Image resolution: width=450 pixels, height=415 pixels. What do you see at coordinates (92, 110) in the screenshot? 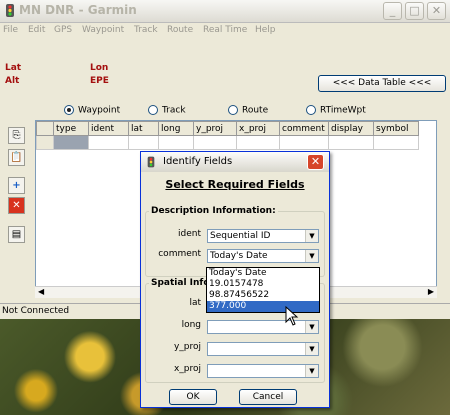
I see `radio-waypoint: Waypoint` at bounding box center [92, 110].